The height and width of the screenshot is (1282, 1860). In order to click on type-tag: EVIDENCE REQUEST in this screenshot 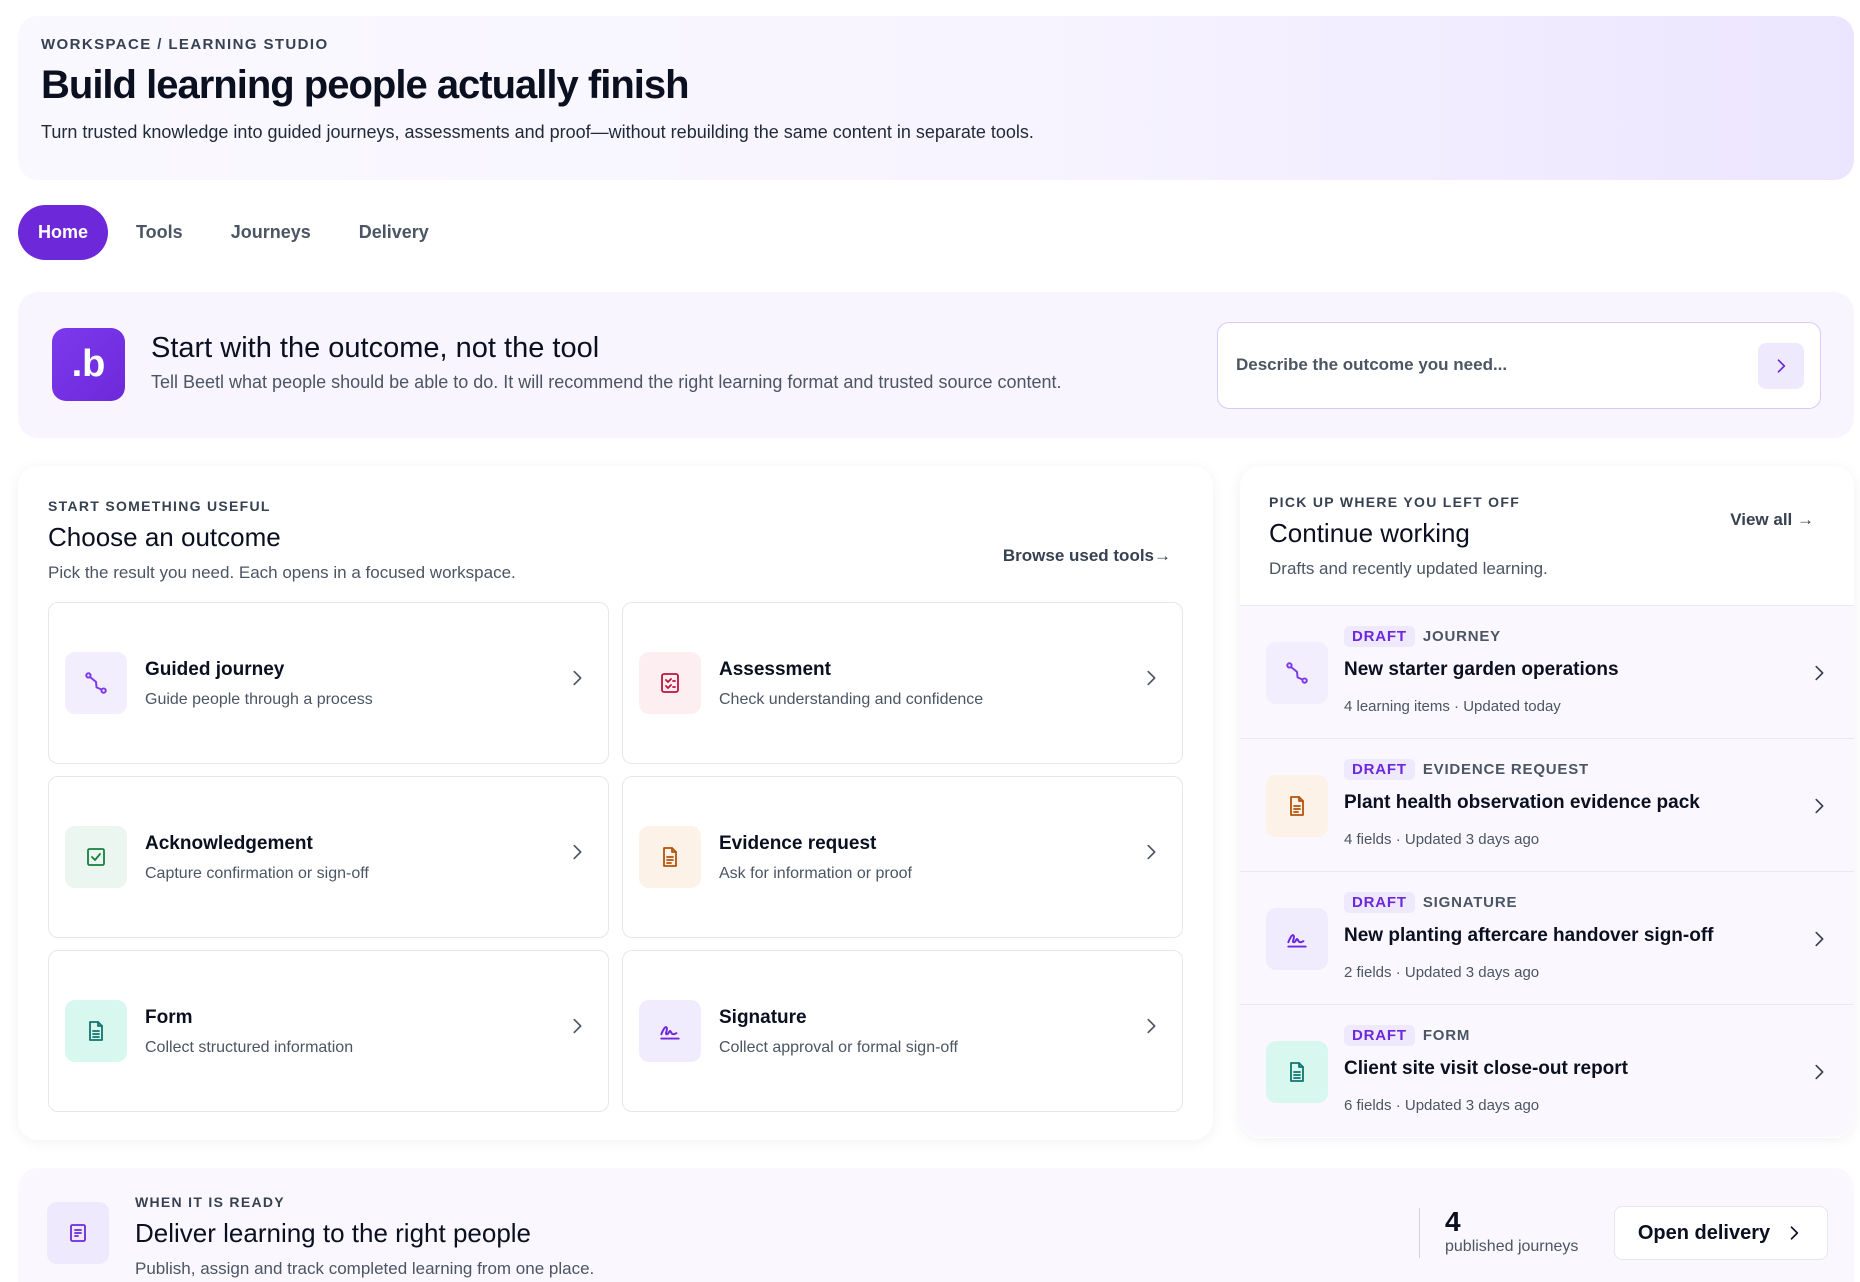, I will do `click(1505, 769)`.